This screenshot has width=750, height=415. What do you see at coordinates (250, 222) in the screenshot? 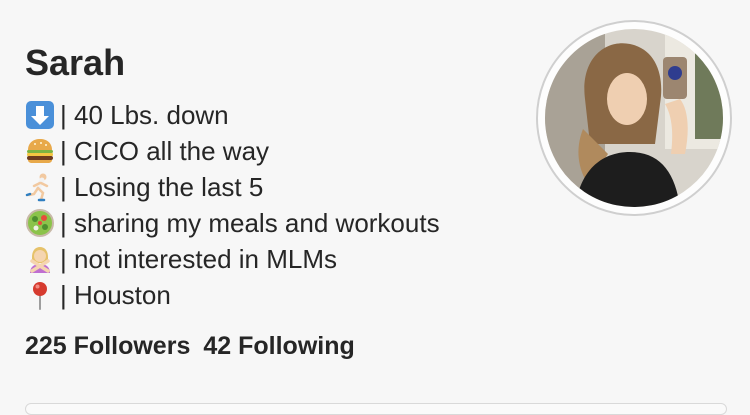
I see `bio-text: | sharing my meals and workouts` at bounding box center [250, 222].